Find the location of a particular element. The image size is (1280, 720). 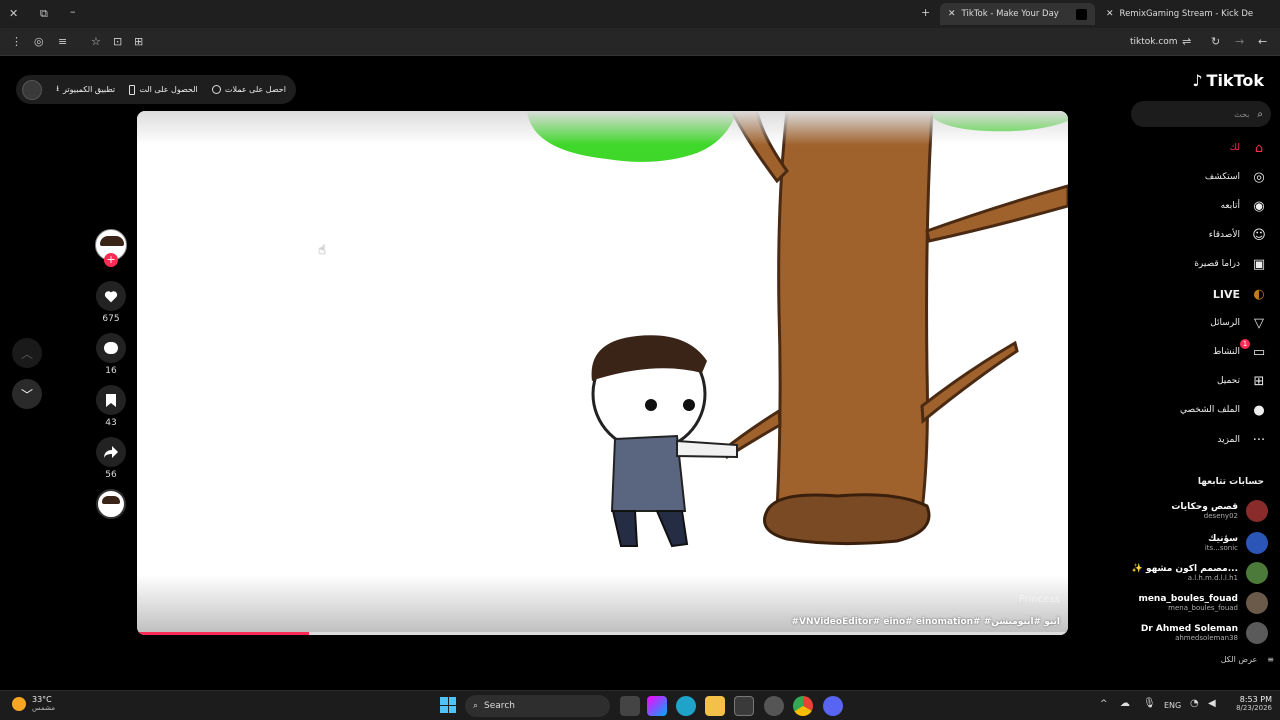

sidebar-item-activity: النشاط ▭ 1 is located at coordinates (1198, 351).